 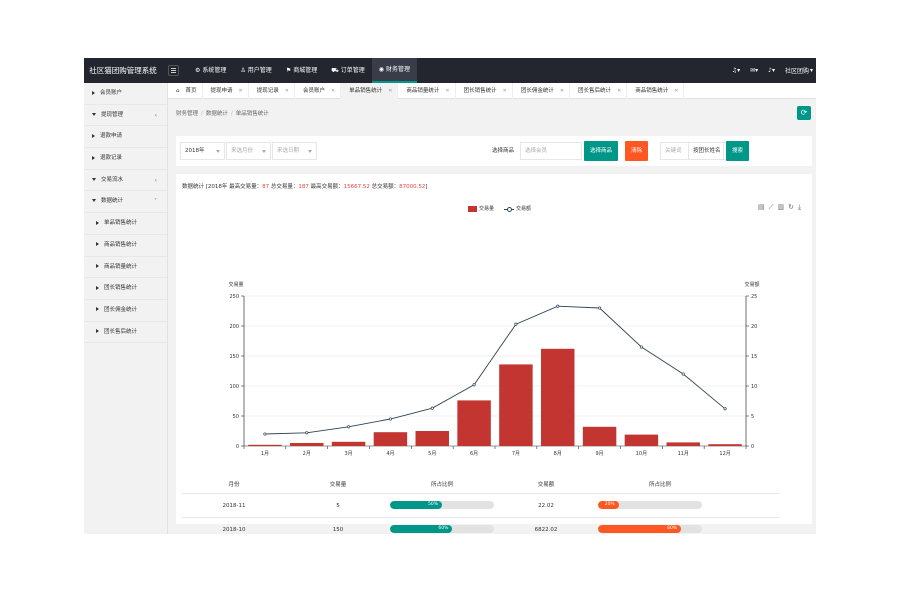 What do you see at coordinates (121, 223) in the screenshot?
I see `sidebar-item-label: 单品销售统计` at bounding box center [121, 223].